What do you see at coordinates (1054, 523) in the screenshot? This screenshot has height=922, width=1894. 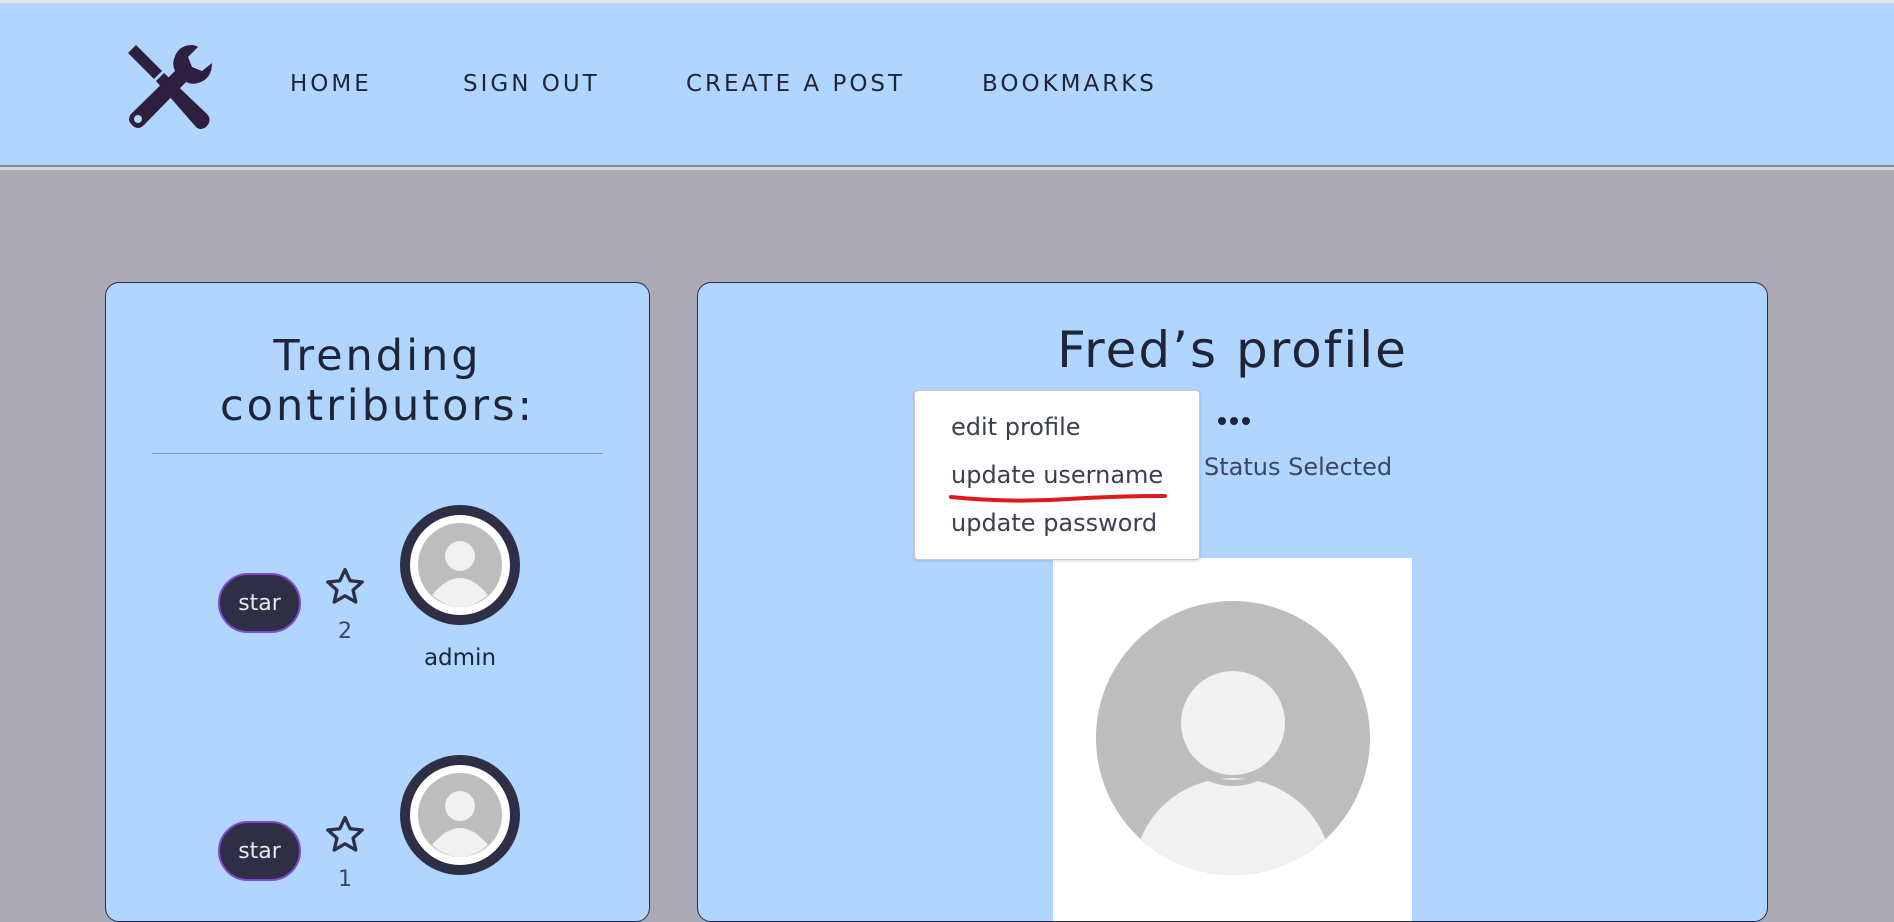 I see `menu-item-update-password: update password` at bounding box center [1054, 523].